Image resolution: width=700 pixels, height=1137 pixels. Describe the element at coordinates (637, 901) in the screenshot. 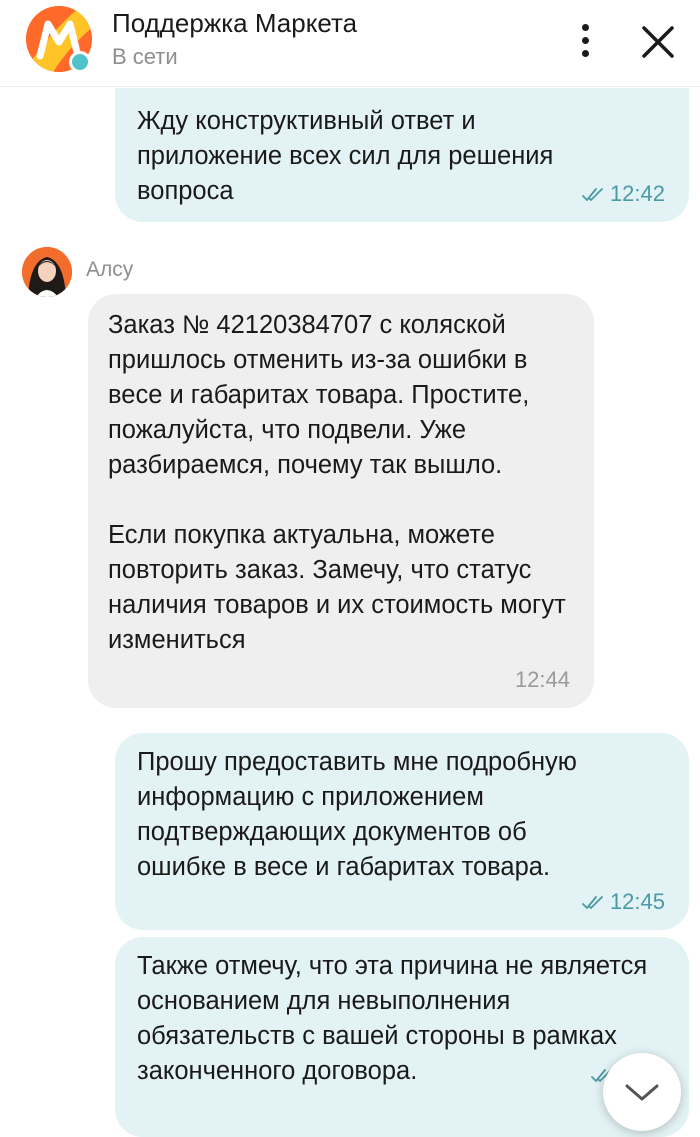

I see `message-time: 12:45` at that location.